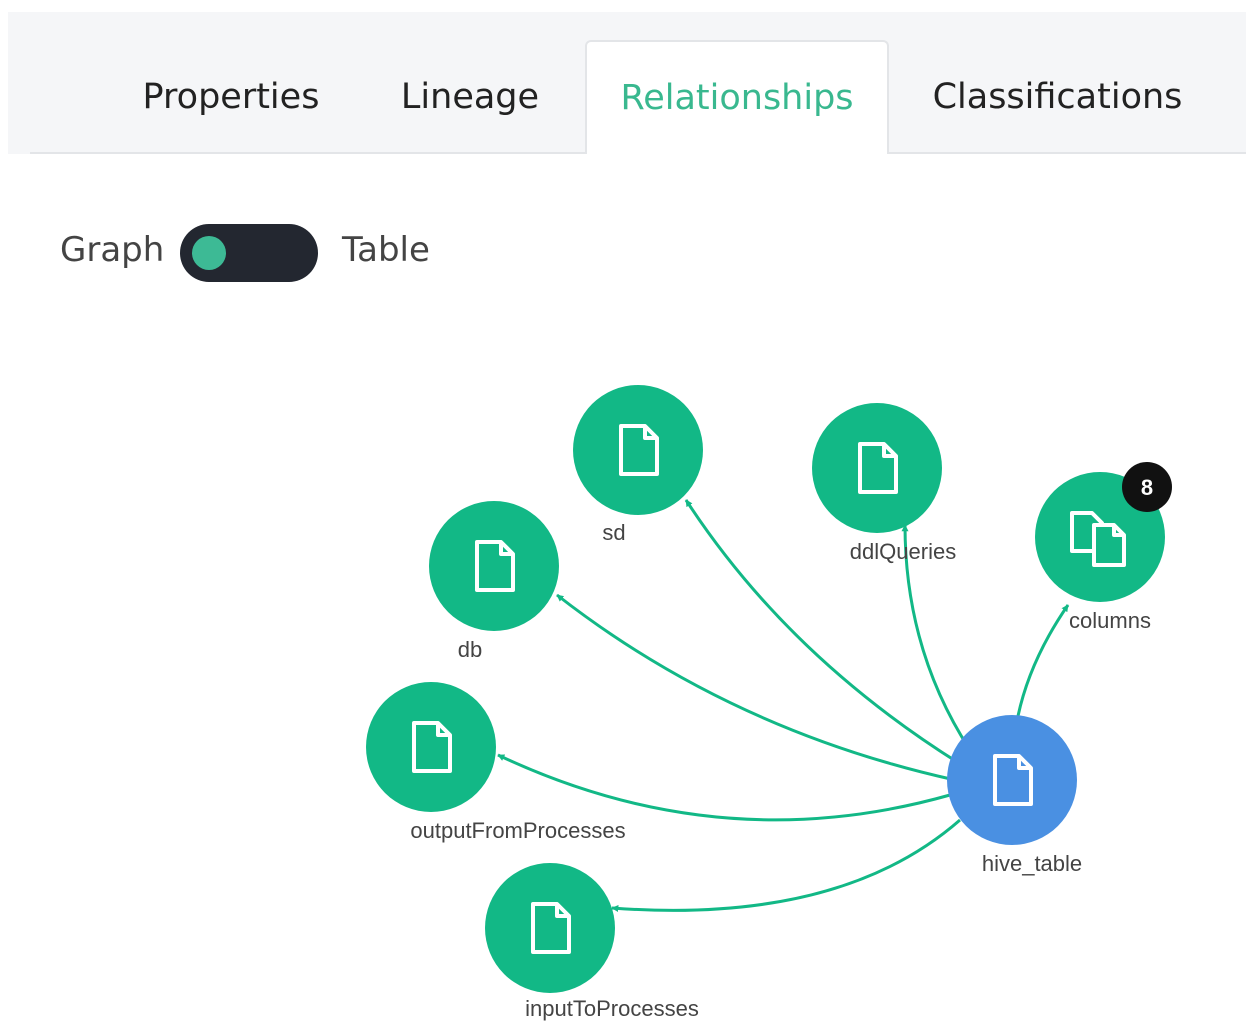 The width and height of the screenshot is (1246, 1022). I want to click on node-outputfromprocesses, so click(431, 747).